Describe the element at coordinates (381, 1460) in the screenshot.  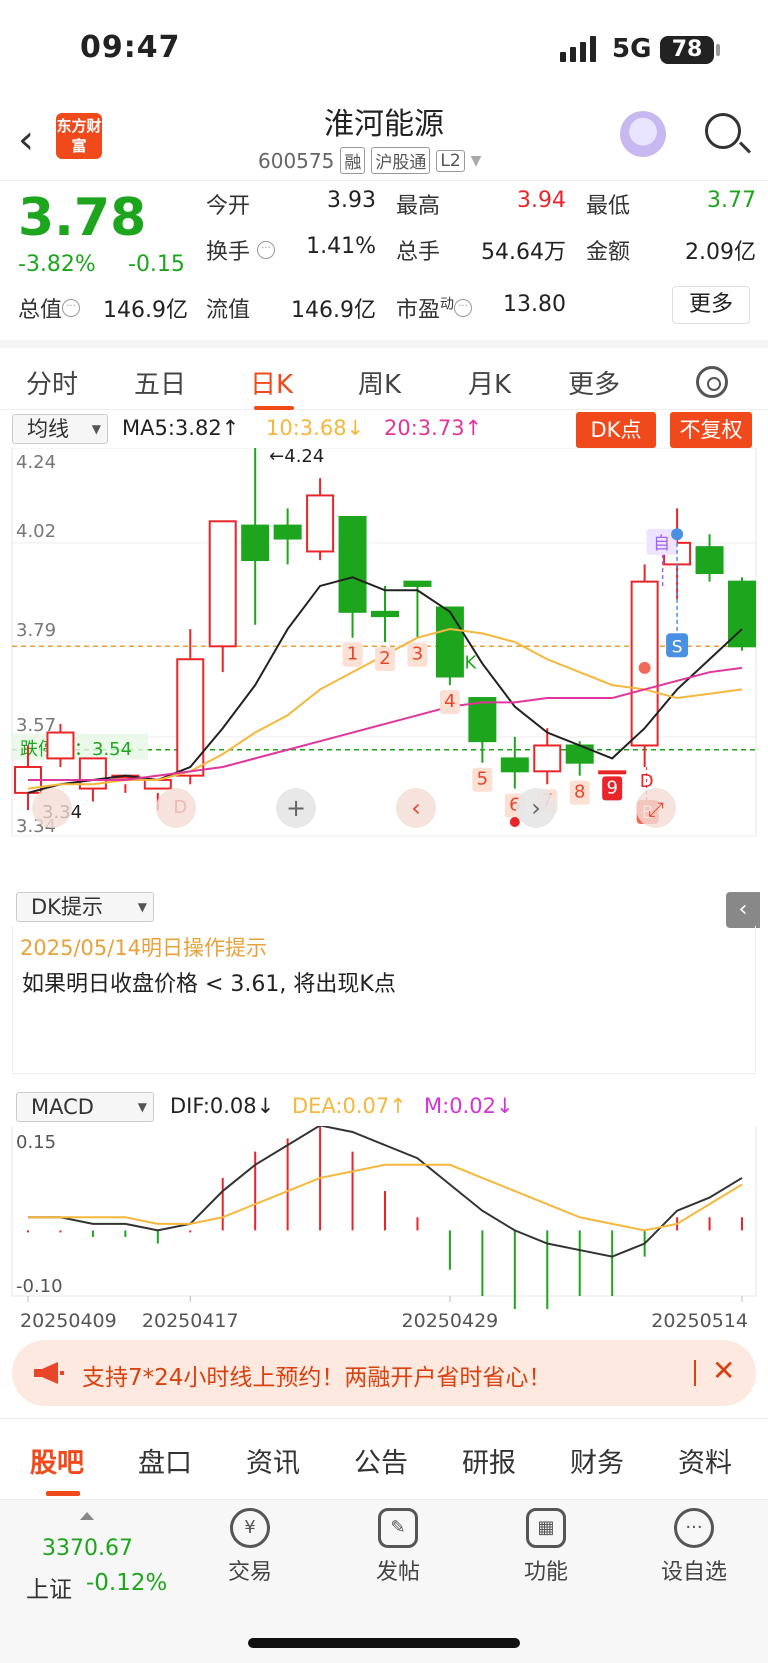
I see `tab-announcements: 公告` at that location.